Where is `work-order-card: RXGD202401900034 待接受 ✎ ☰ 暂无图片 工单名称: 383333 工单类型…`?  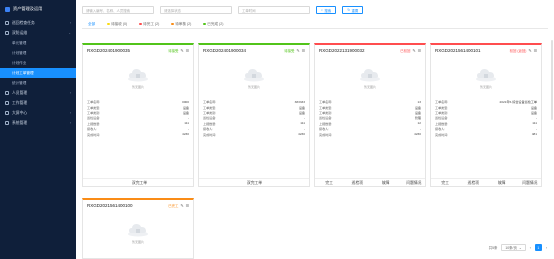
work-order-card: RXGD202401900034 待接受 ✎ ☰ 暂无图片 工单名称: 383333 工单类型… is located at coordinates (254, 115).